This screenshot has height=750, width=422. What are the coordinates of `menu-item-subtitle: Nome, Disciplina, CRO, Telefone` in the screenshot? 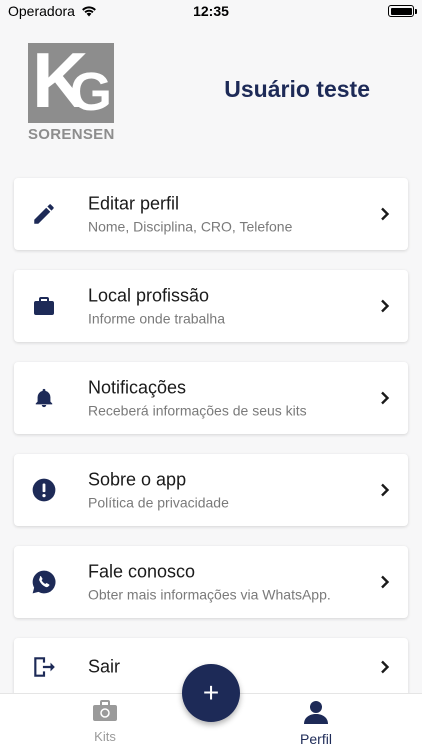 It's located at (190, 226).